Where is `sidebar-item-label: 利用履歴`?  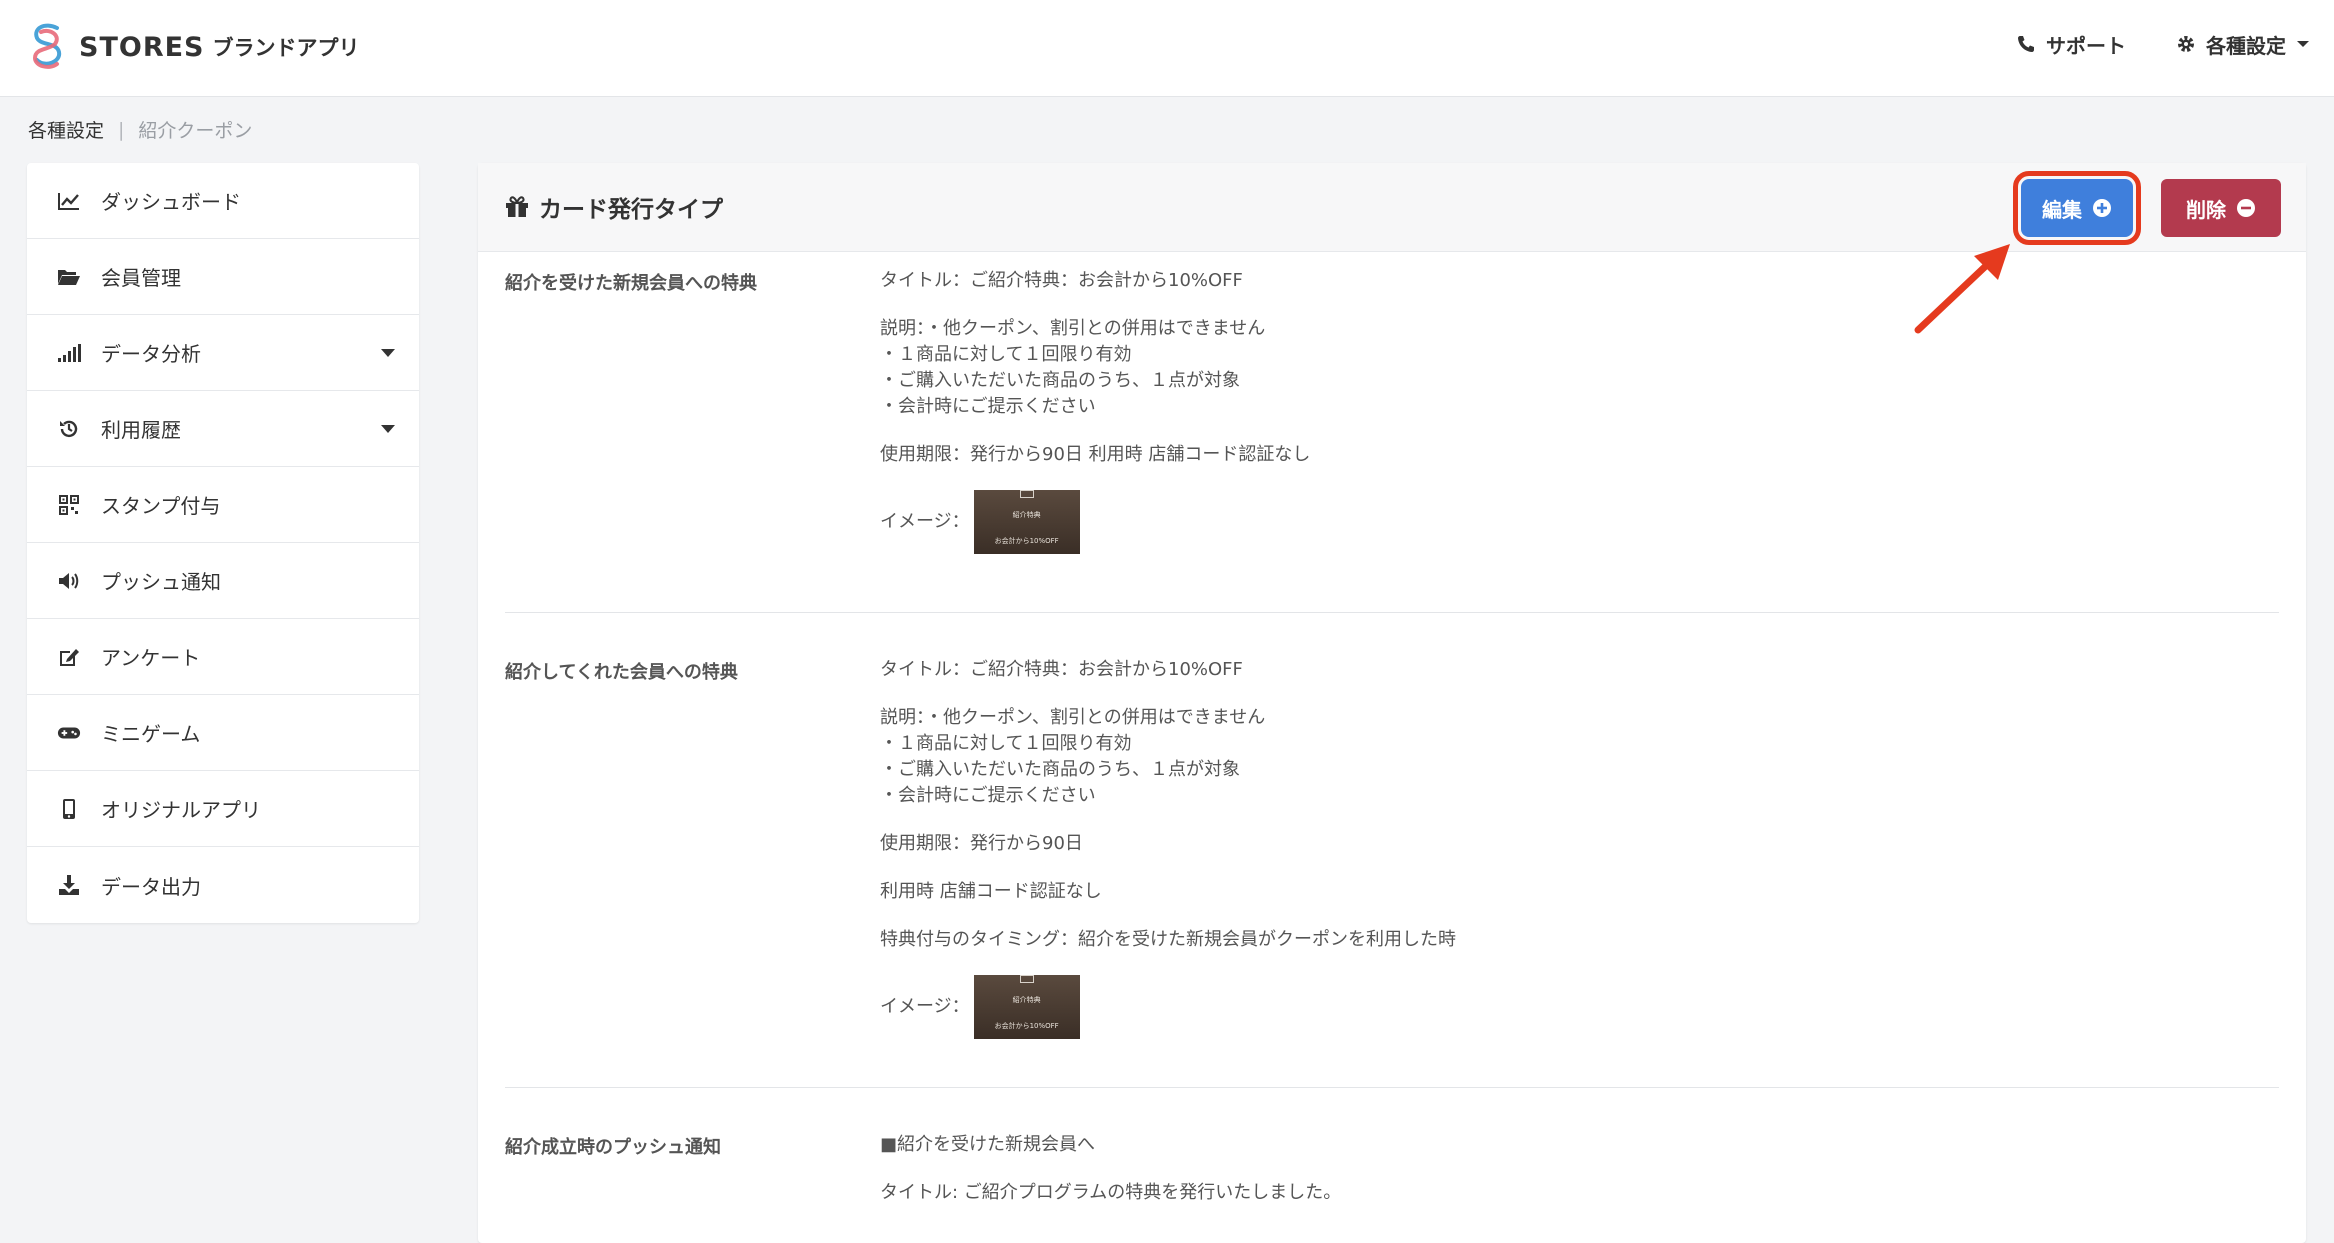
sidebar-item-label: 利用履歴 is located at coordinates (141, 430).